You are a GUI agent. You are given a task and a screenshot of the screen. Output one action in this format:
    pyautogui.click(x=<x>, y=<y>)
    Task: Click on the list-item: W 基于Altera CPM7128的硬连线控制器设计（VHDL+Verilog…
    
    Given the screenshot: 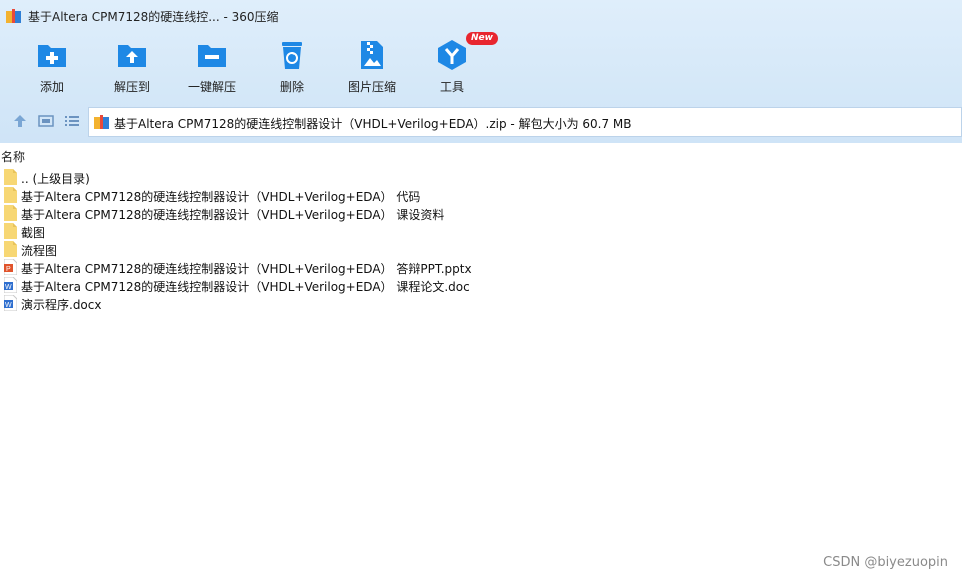 What is the action you would take?
    pyautogui.click(x=481, y=285)
    